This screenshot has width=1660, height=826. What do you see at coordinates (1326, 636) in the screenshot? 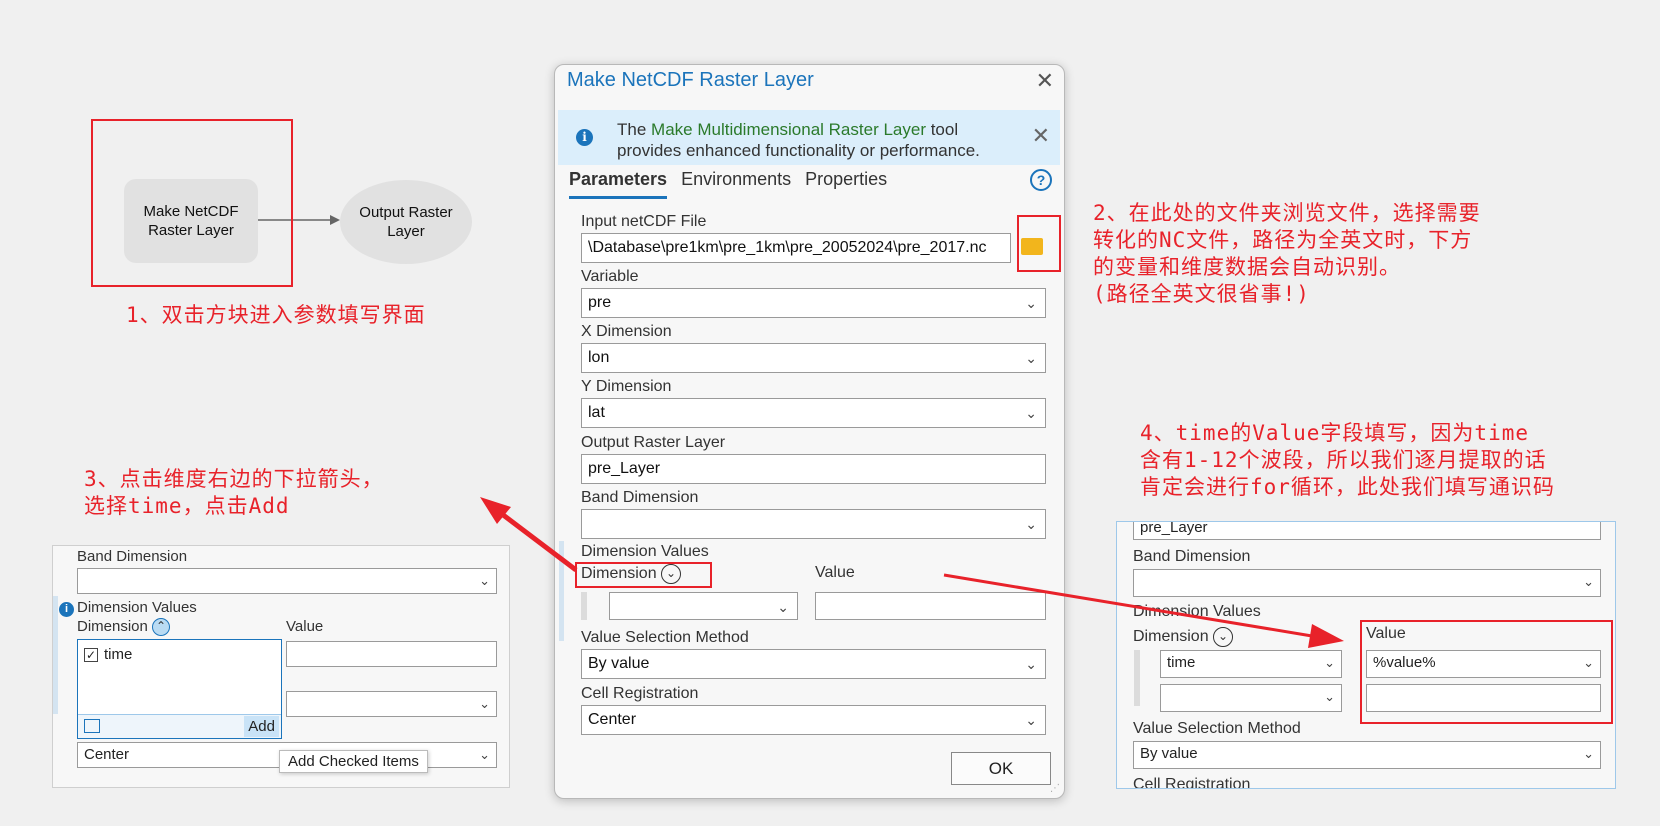
I see `arrow-head-step4` at bounding box center [1326, 636].